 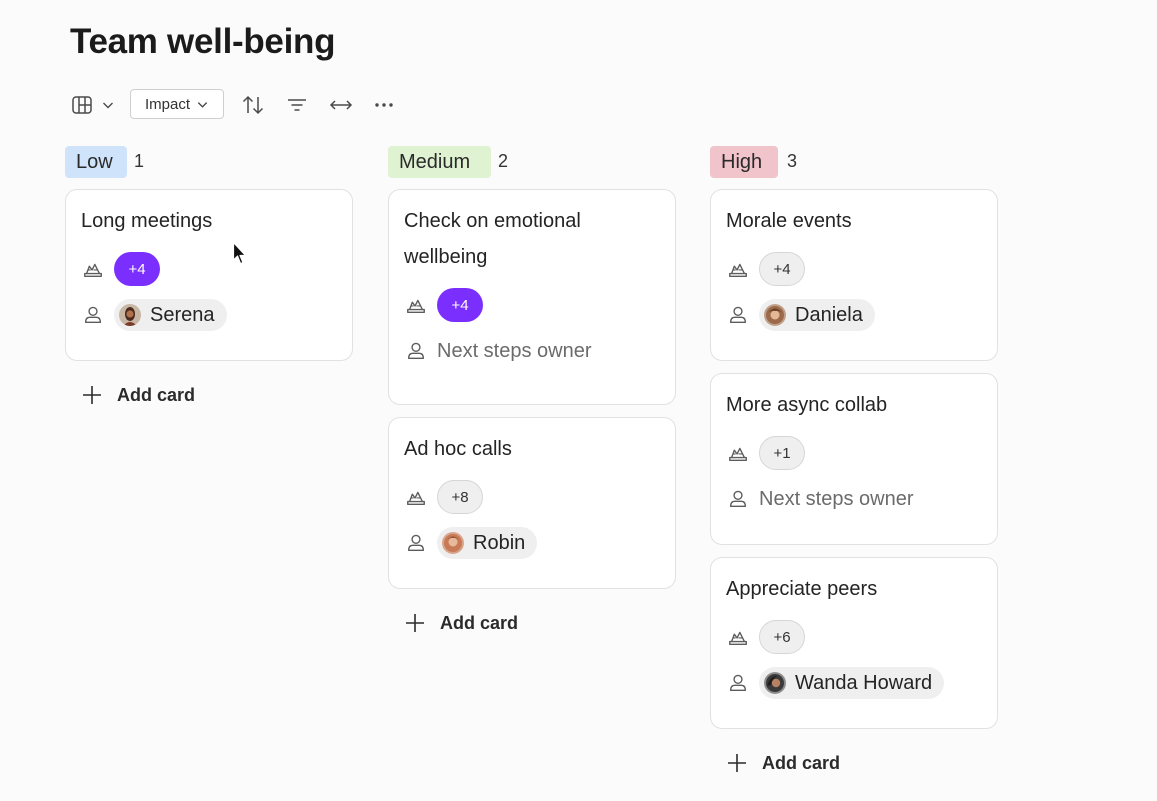 What do you see at coordinates (864, 682) in the screenshot?
I see `owner-name: Wanda Howard` at bounding box center [864, 682].